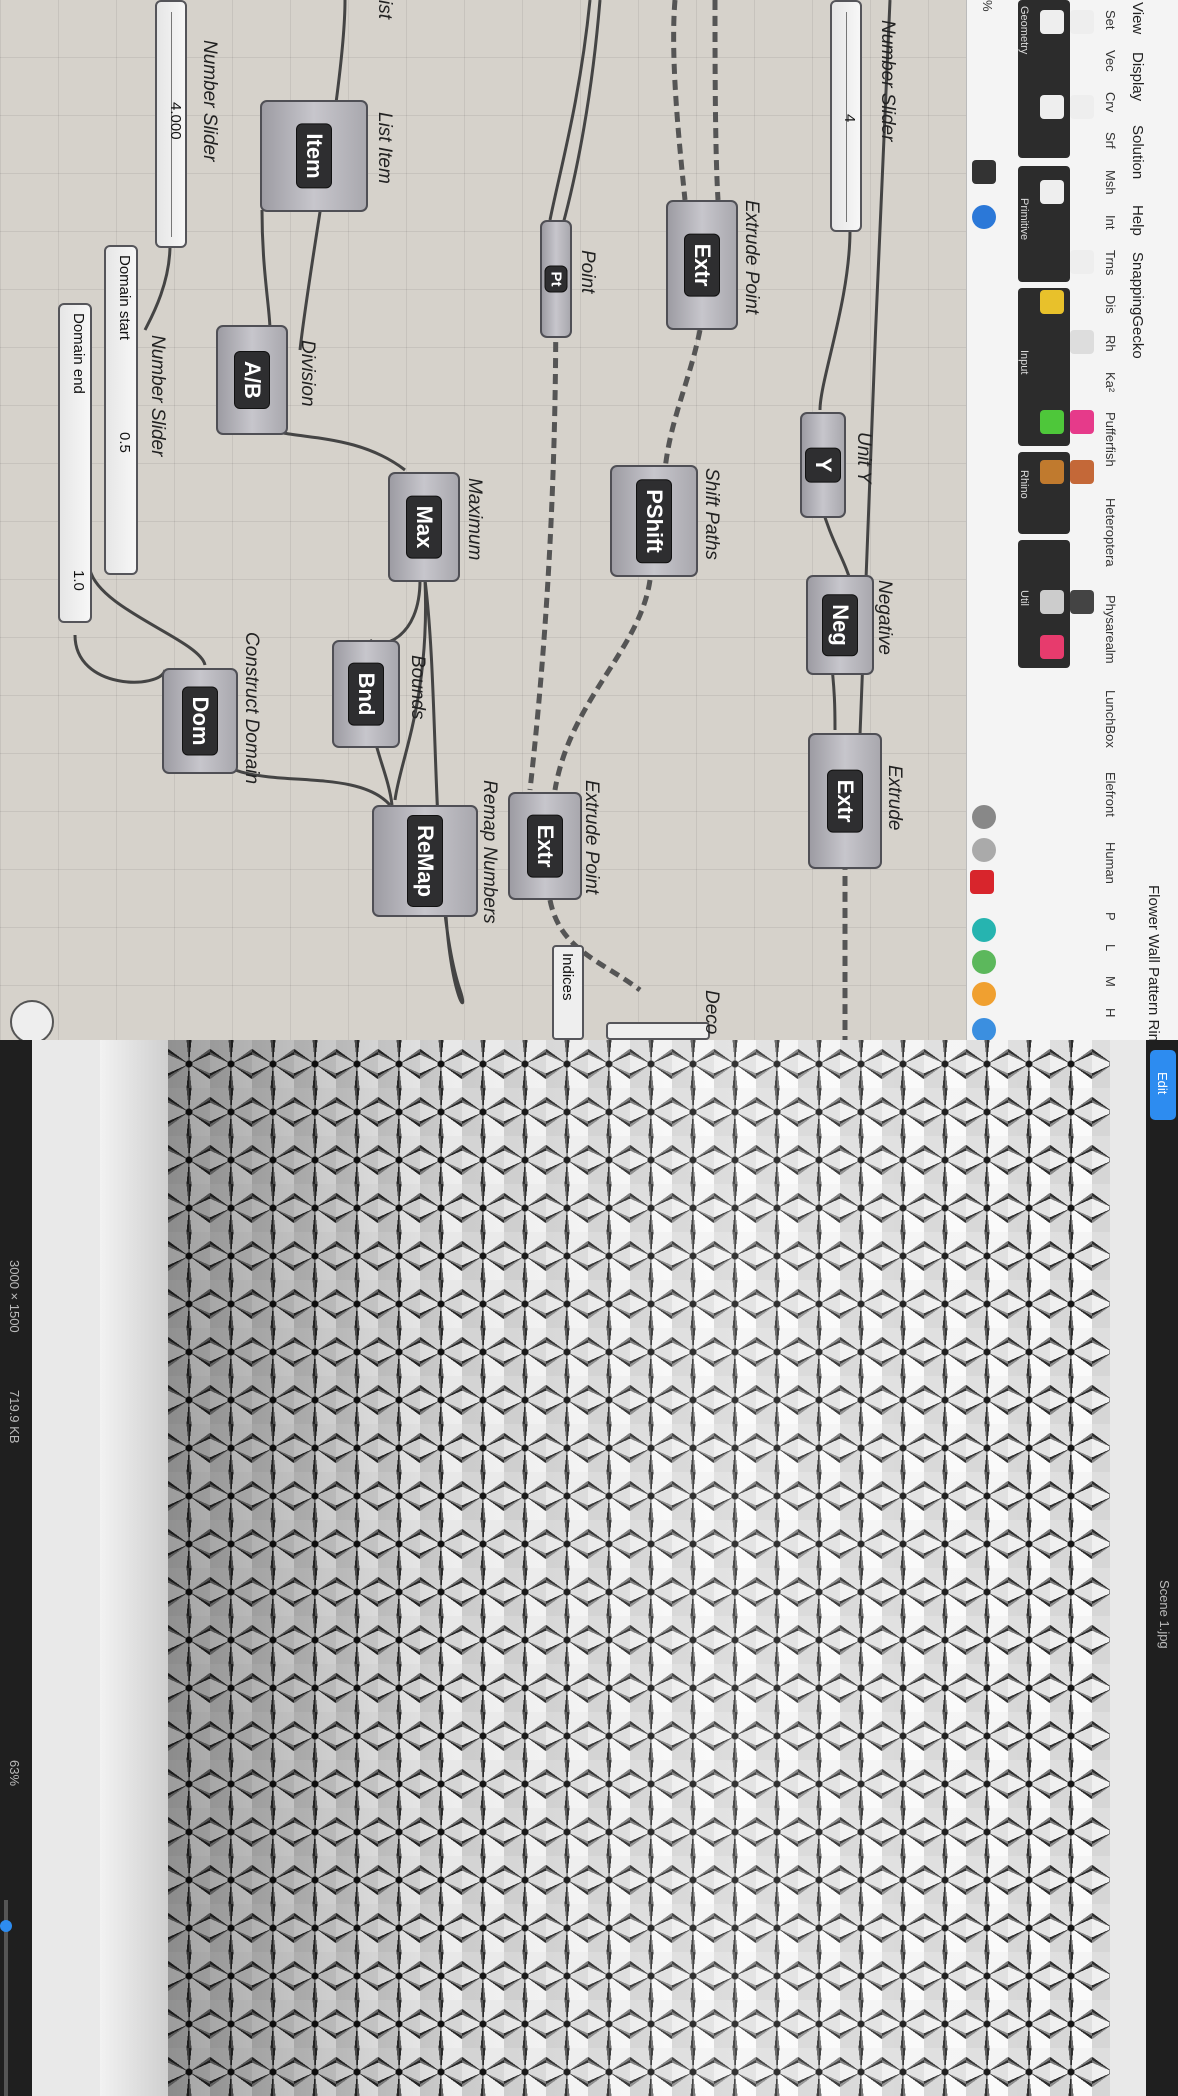 This screenshot has width=1178, height=2096. Describe the element at coordinates (14, 1296) in the screenshot. I see `image-dimensions: 3000 × 1500` at that location.